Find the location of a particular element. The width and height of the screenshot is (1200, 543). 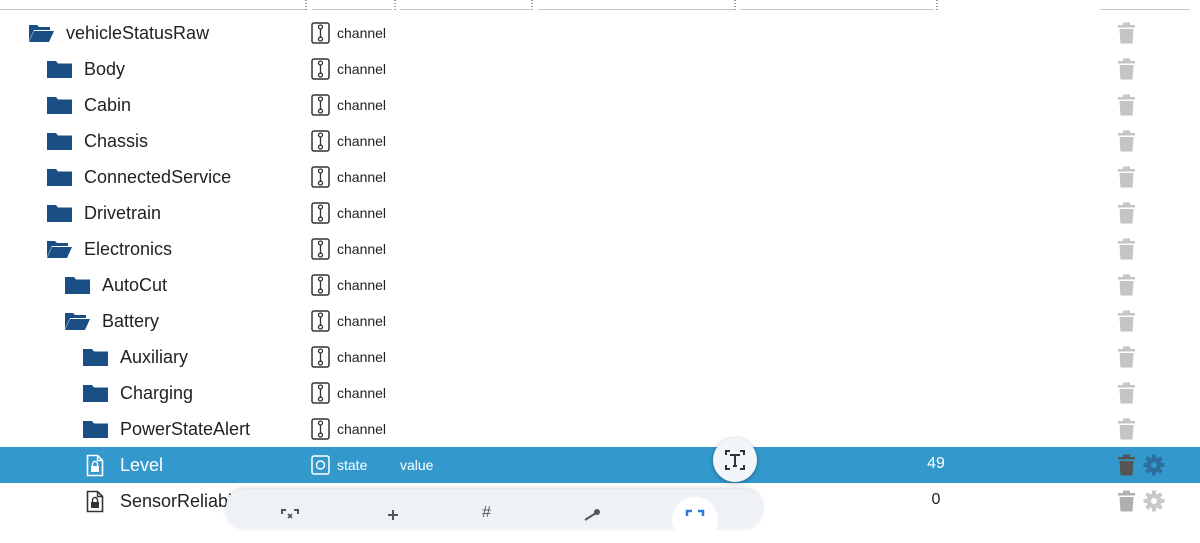

column-header-buttons is located at coordinates (1145, 6).